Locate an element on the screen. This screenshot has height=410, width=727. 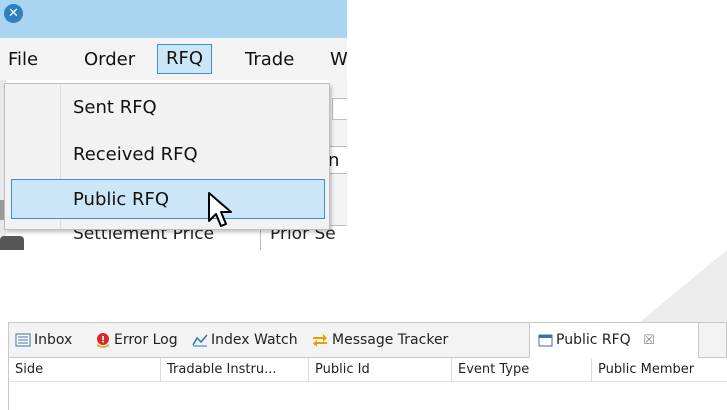
tab-label: Message Tracker is located at coordinates (390, 340).